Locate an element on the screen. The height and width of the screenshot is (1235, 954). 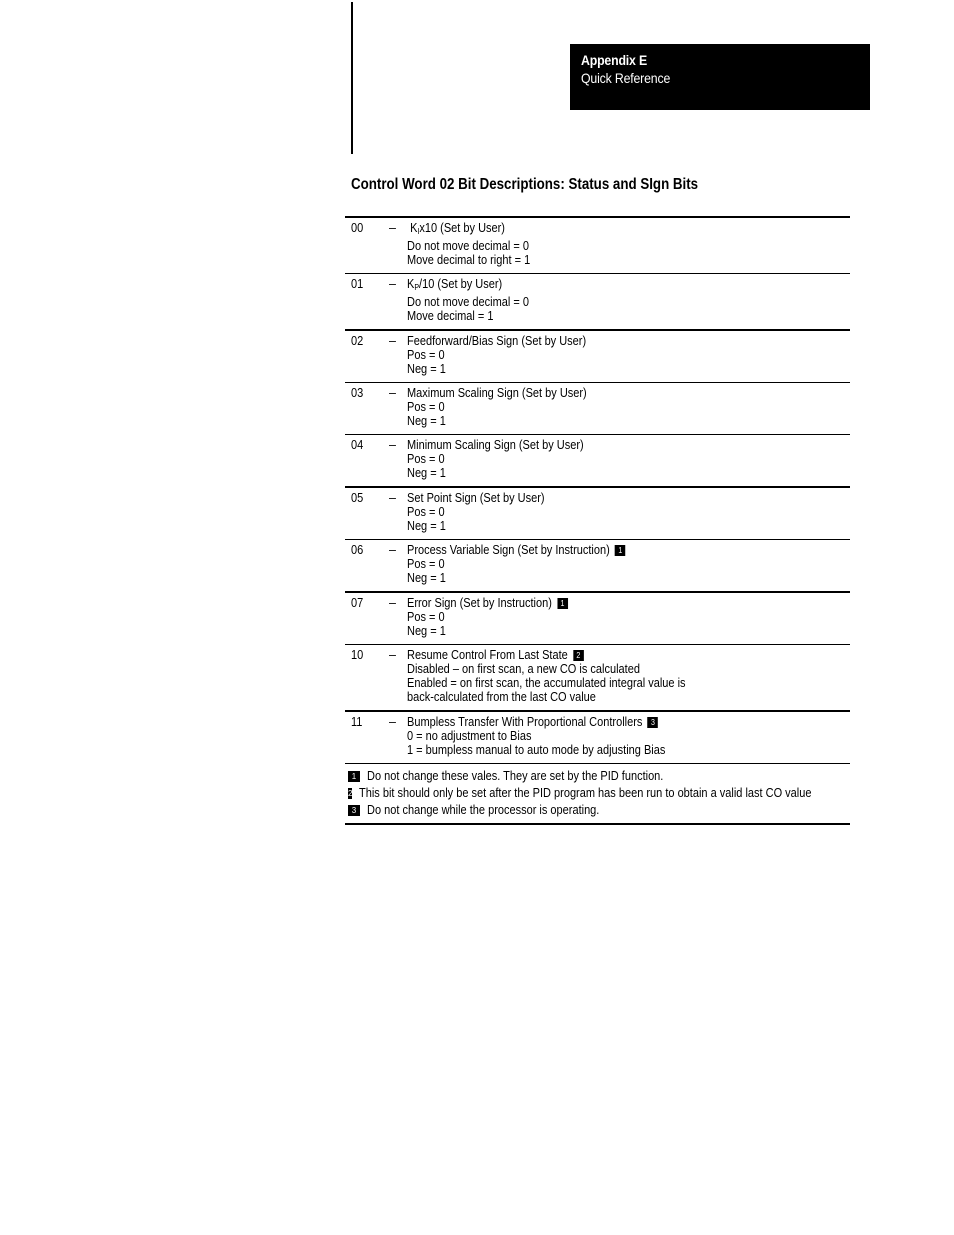
bit-value-line: Move decimal to right = 1 is located at coordinates (469, 260).